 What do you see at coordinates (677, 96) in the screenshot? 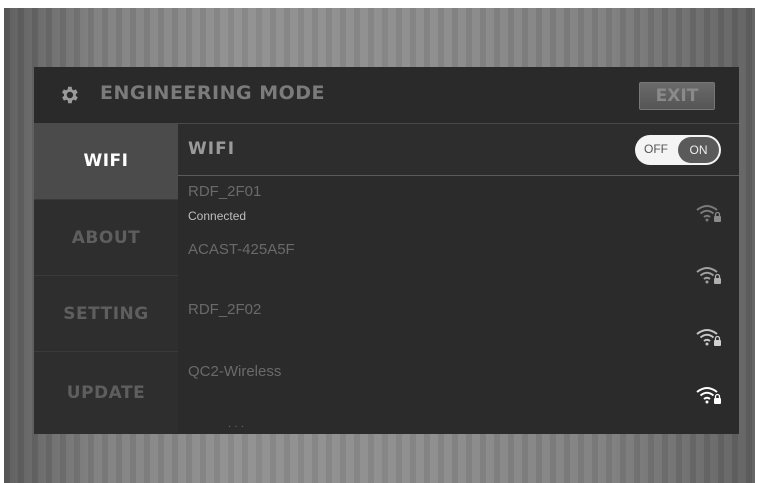
I see `exit-button: EXIT` at bounding box center [677, 96].